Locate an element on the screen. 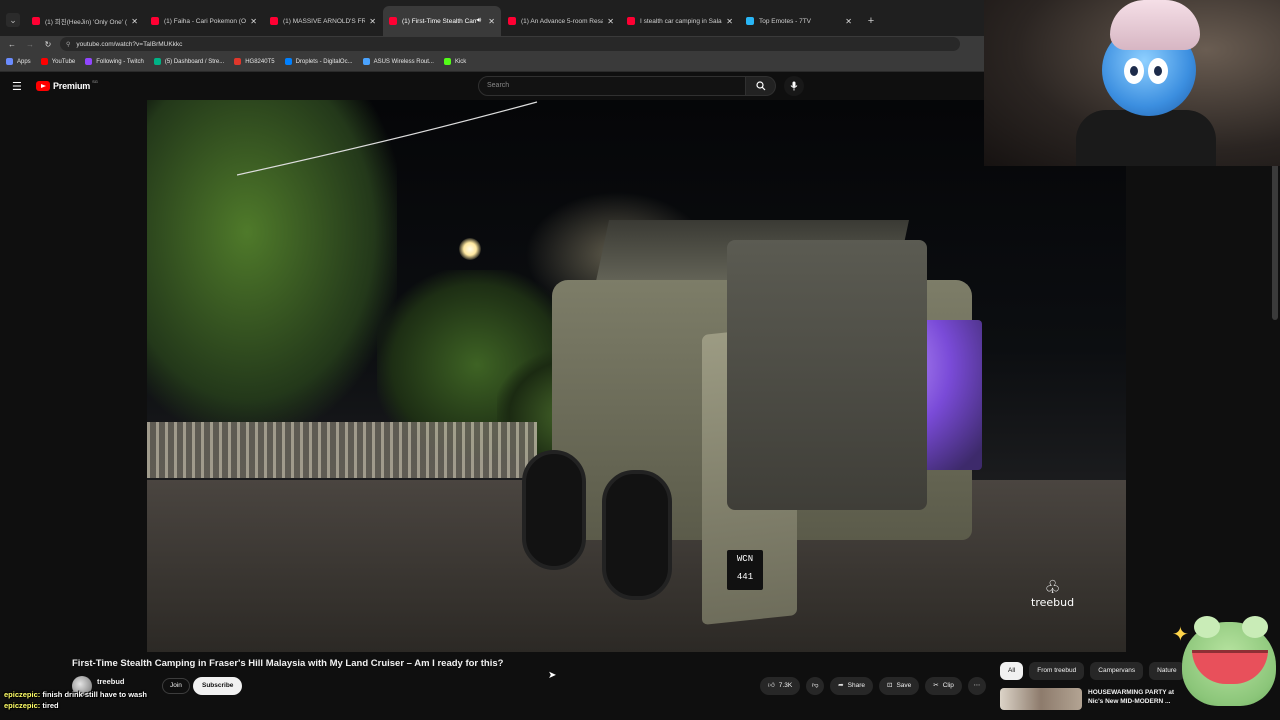  bookmark-item: YouTube is located at coordinates (58, 61).